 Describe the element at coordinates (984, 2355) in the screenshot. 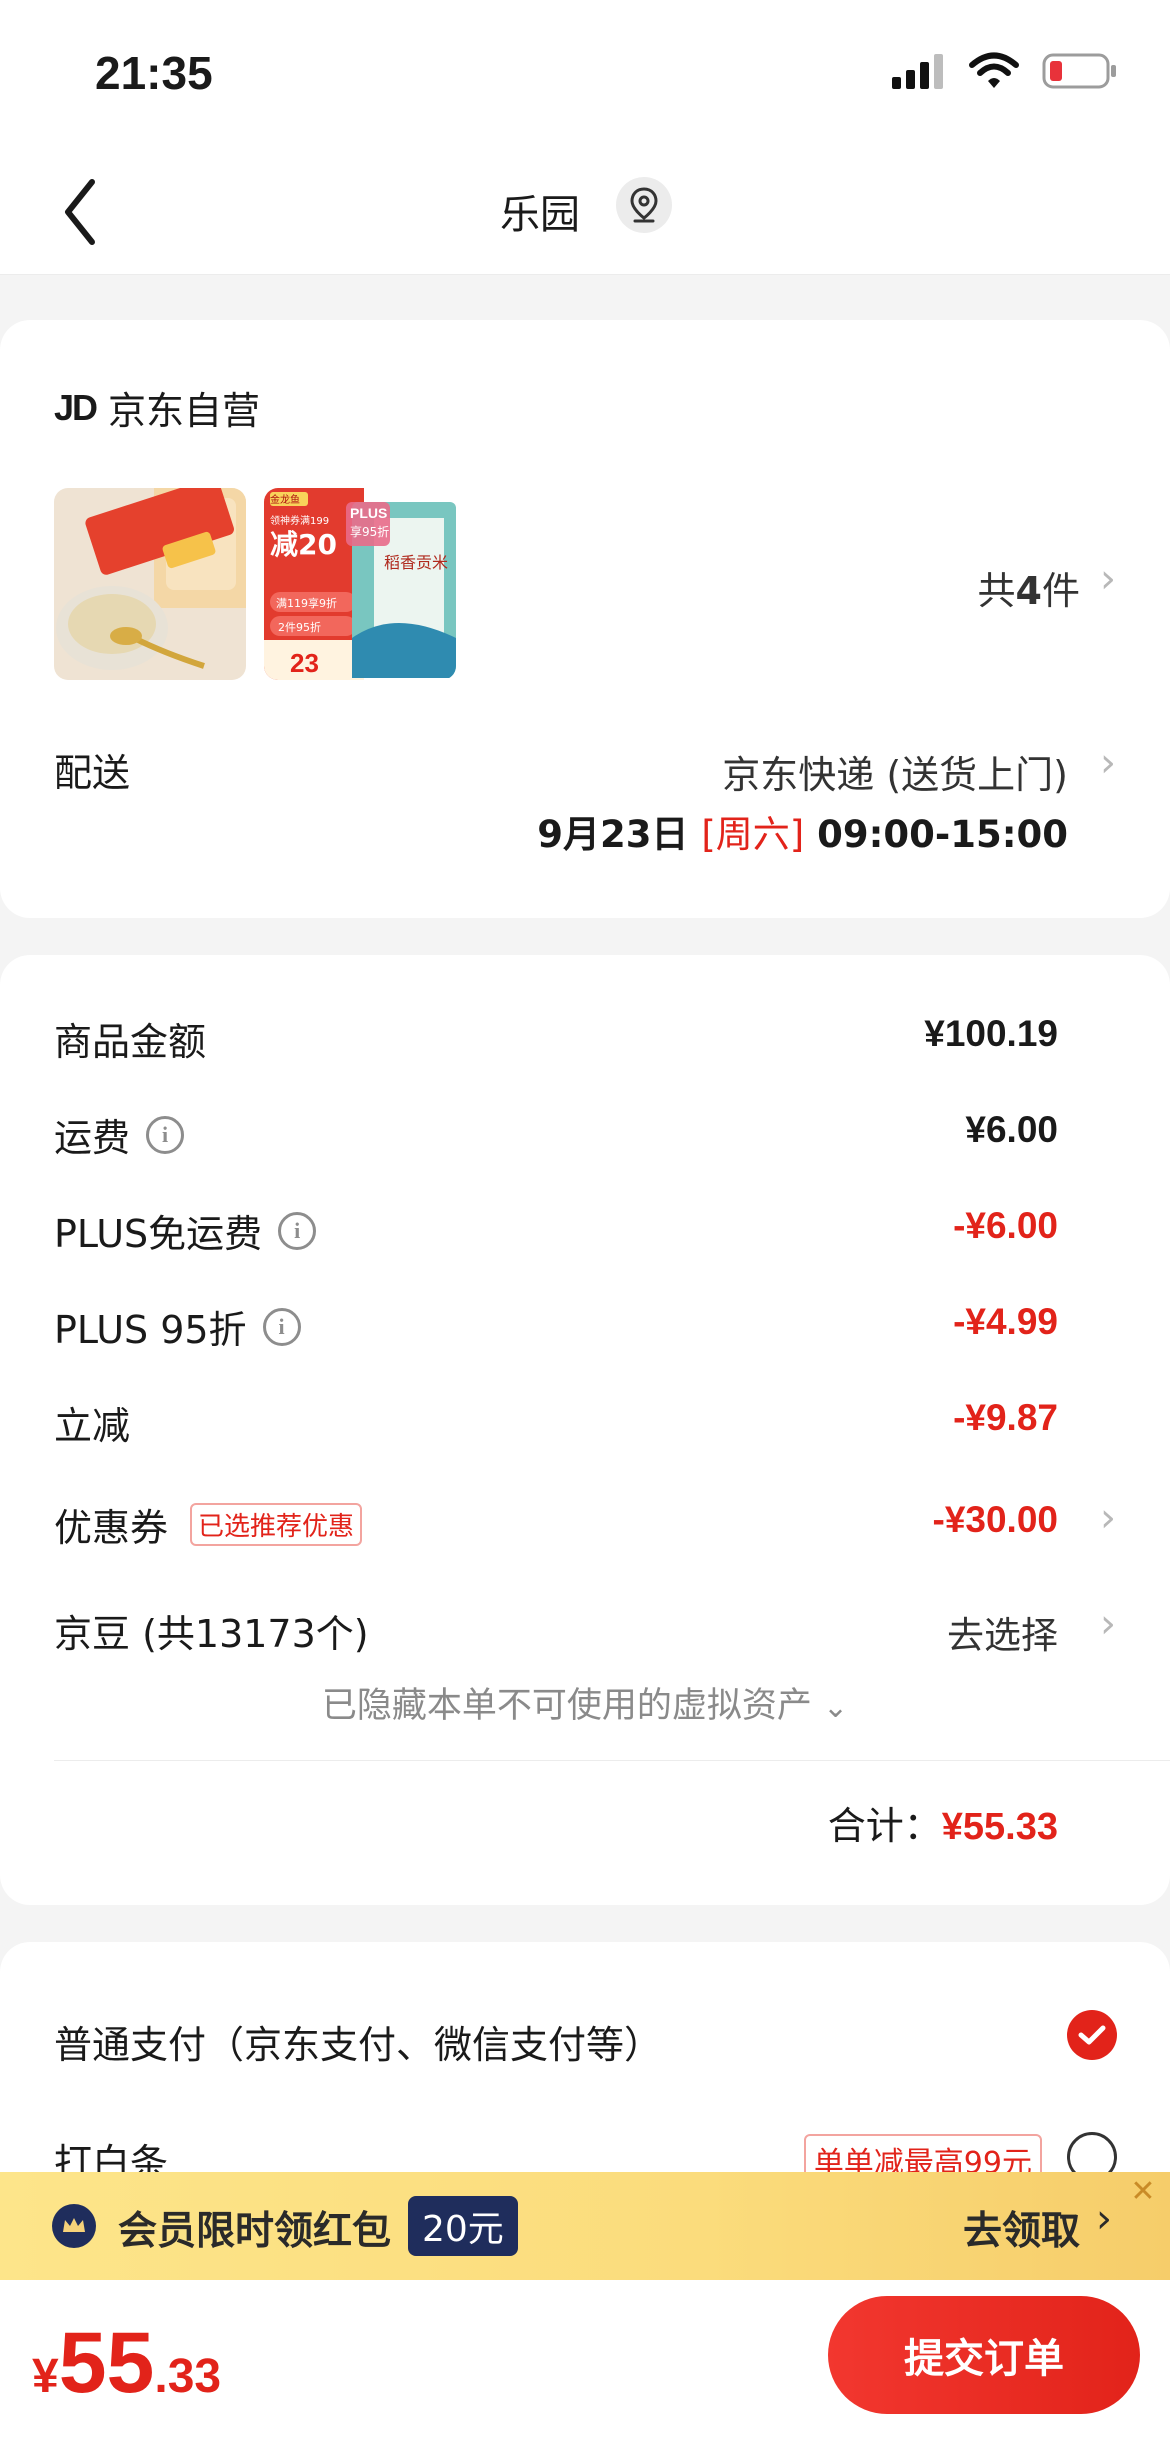

I see `submit-order-button: 提交订单` at that location.